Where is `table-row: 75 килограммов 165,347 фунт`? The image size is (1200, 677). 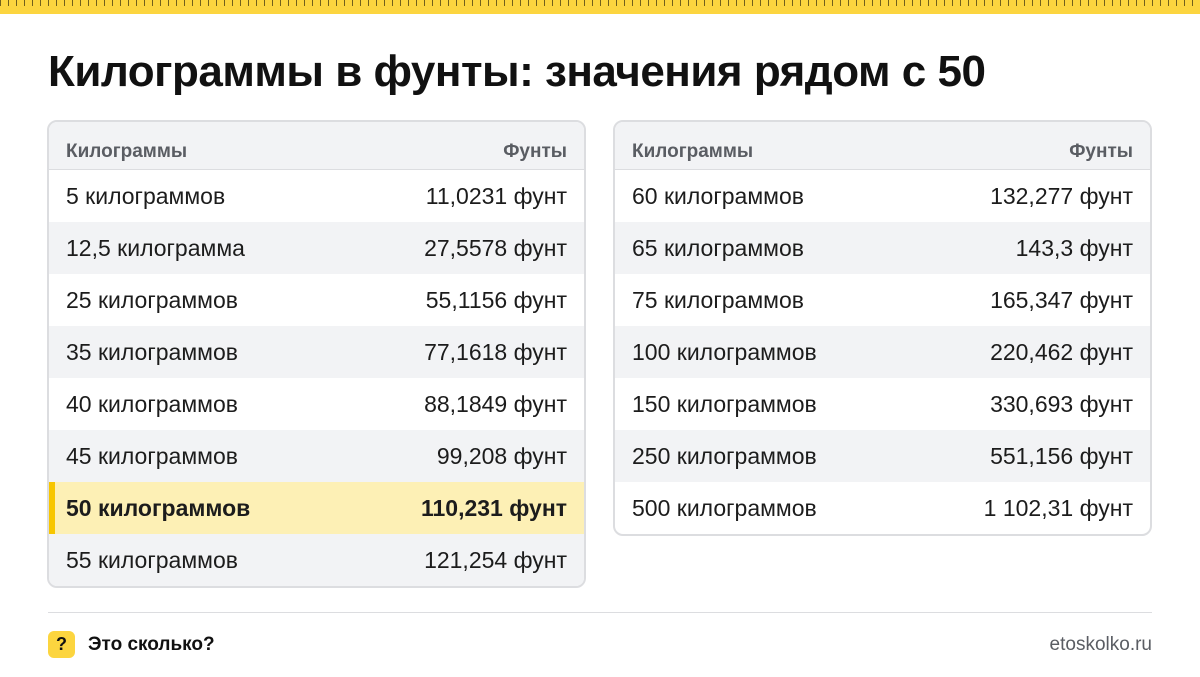 table-row: 75 килограммов 165,347 фунт is located at coordinates (882, 300).